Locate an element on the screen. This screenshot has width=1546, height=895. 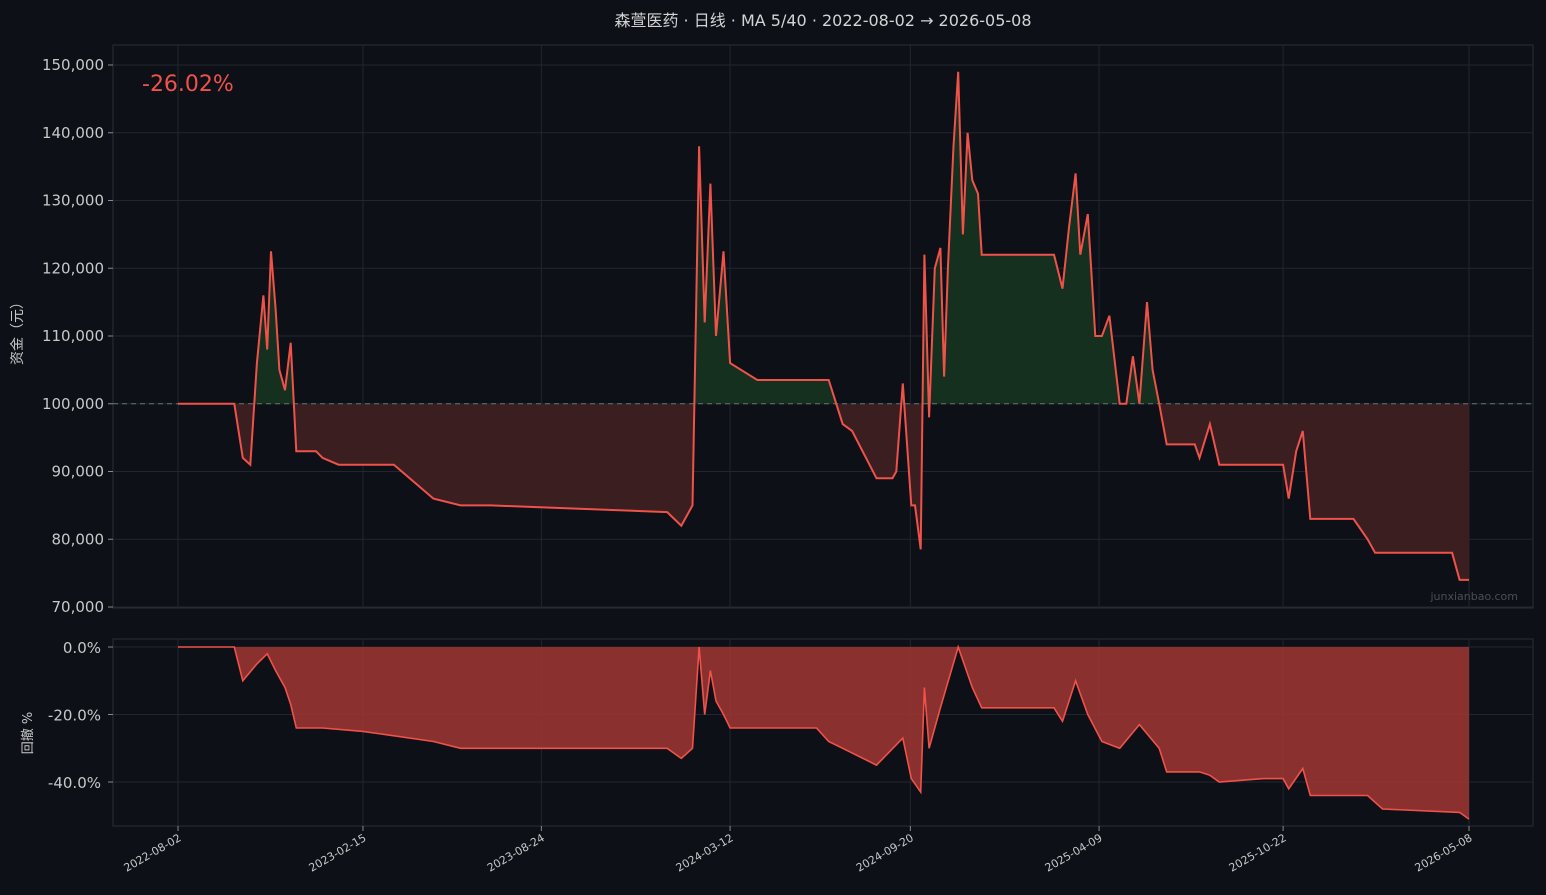
equity-y-tick-label: 140,000 is located at coordinates (73, 133).